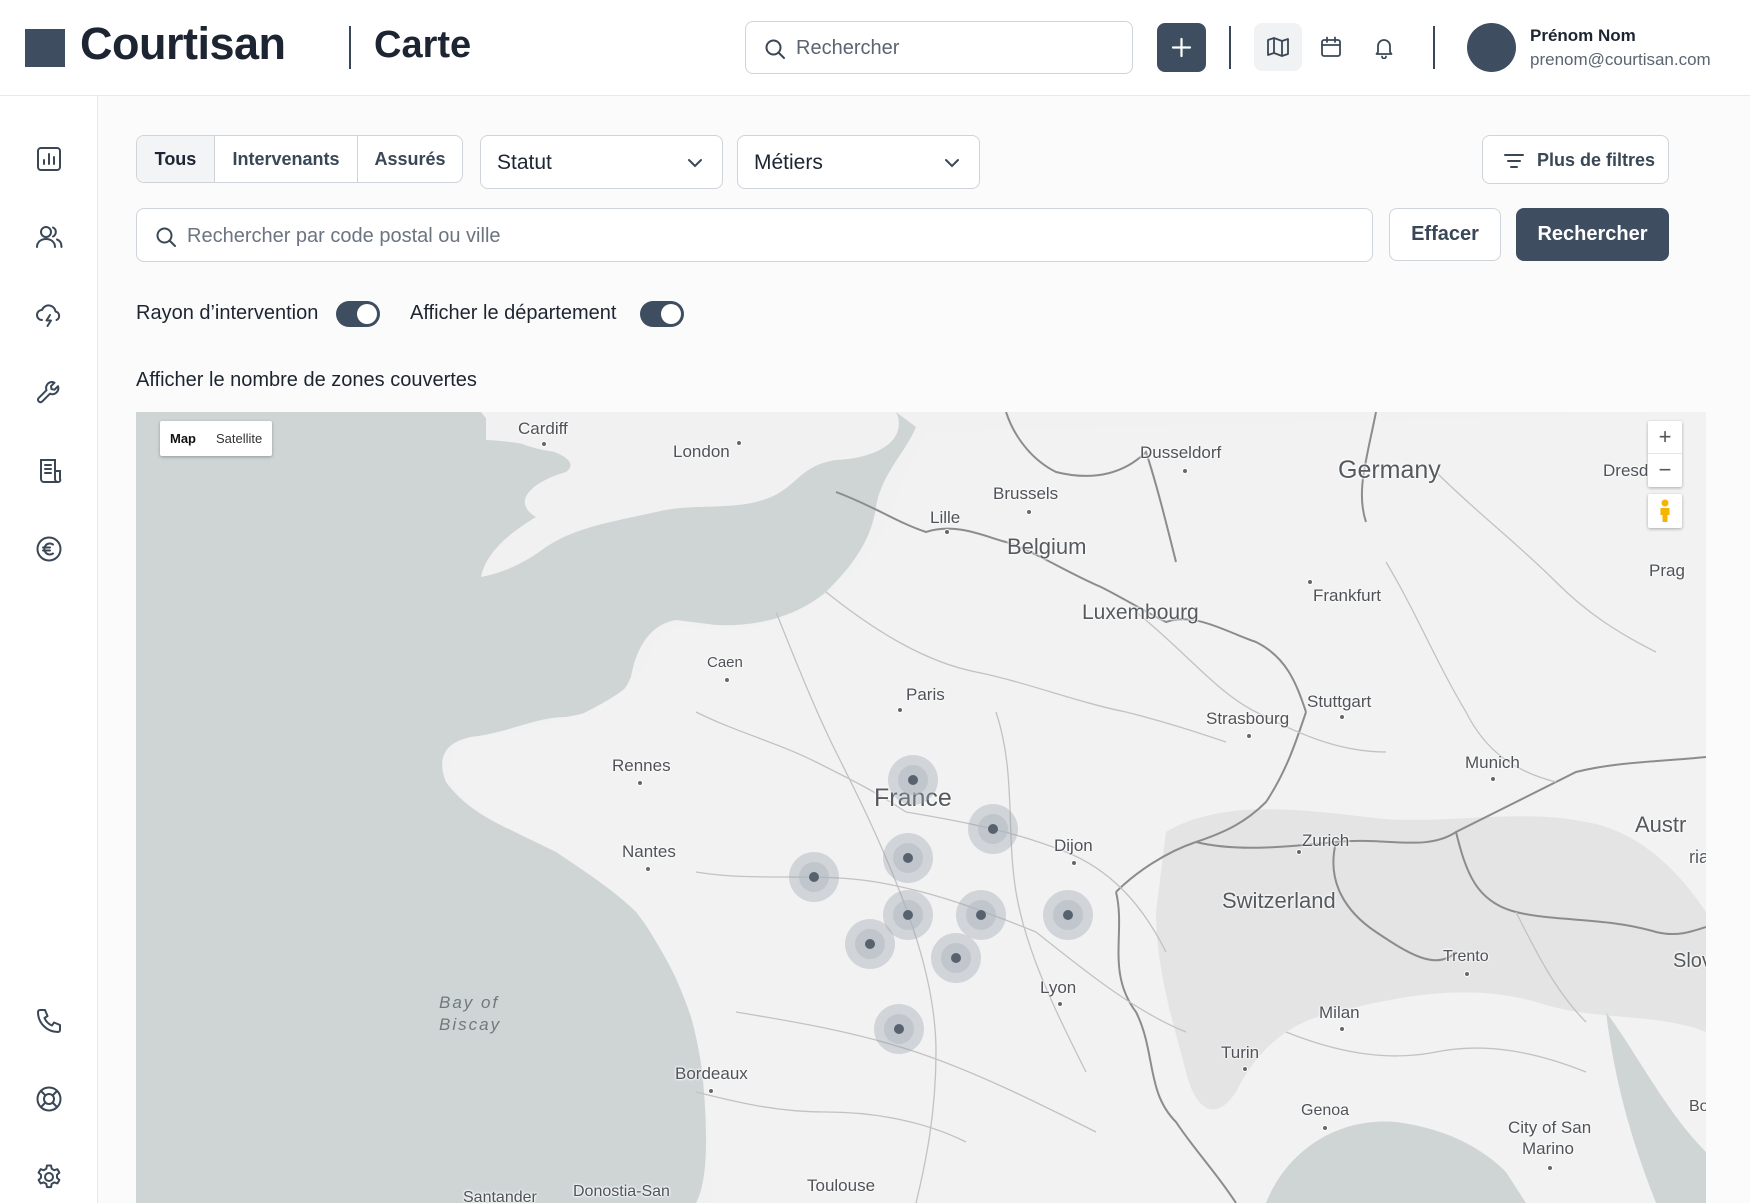  I want to click on sidebar-item-finance, so click(49, 549).